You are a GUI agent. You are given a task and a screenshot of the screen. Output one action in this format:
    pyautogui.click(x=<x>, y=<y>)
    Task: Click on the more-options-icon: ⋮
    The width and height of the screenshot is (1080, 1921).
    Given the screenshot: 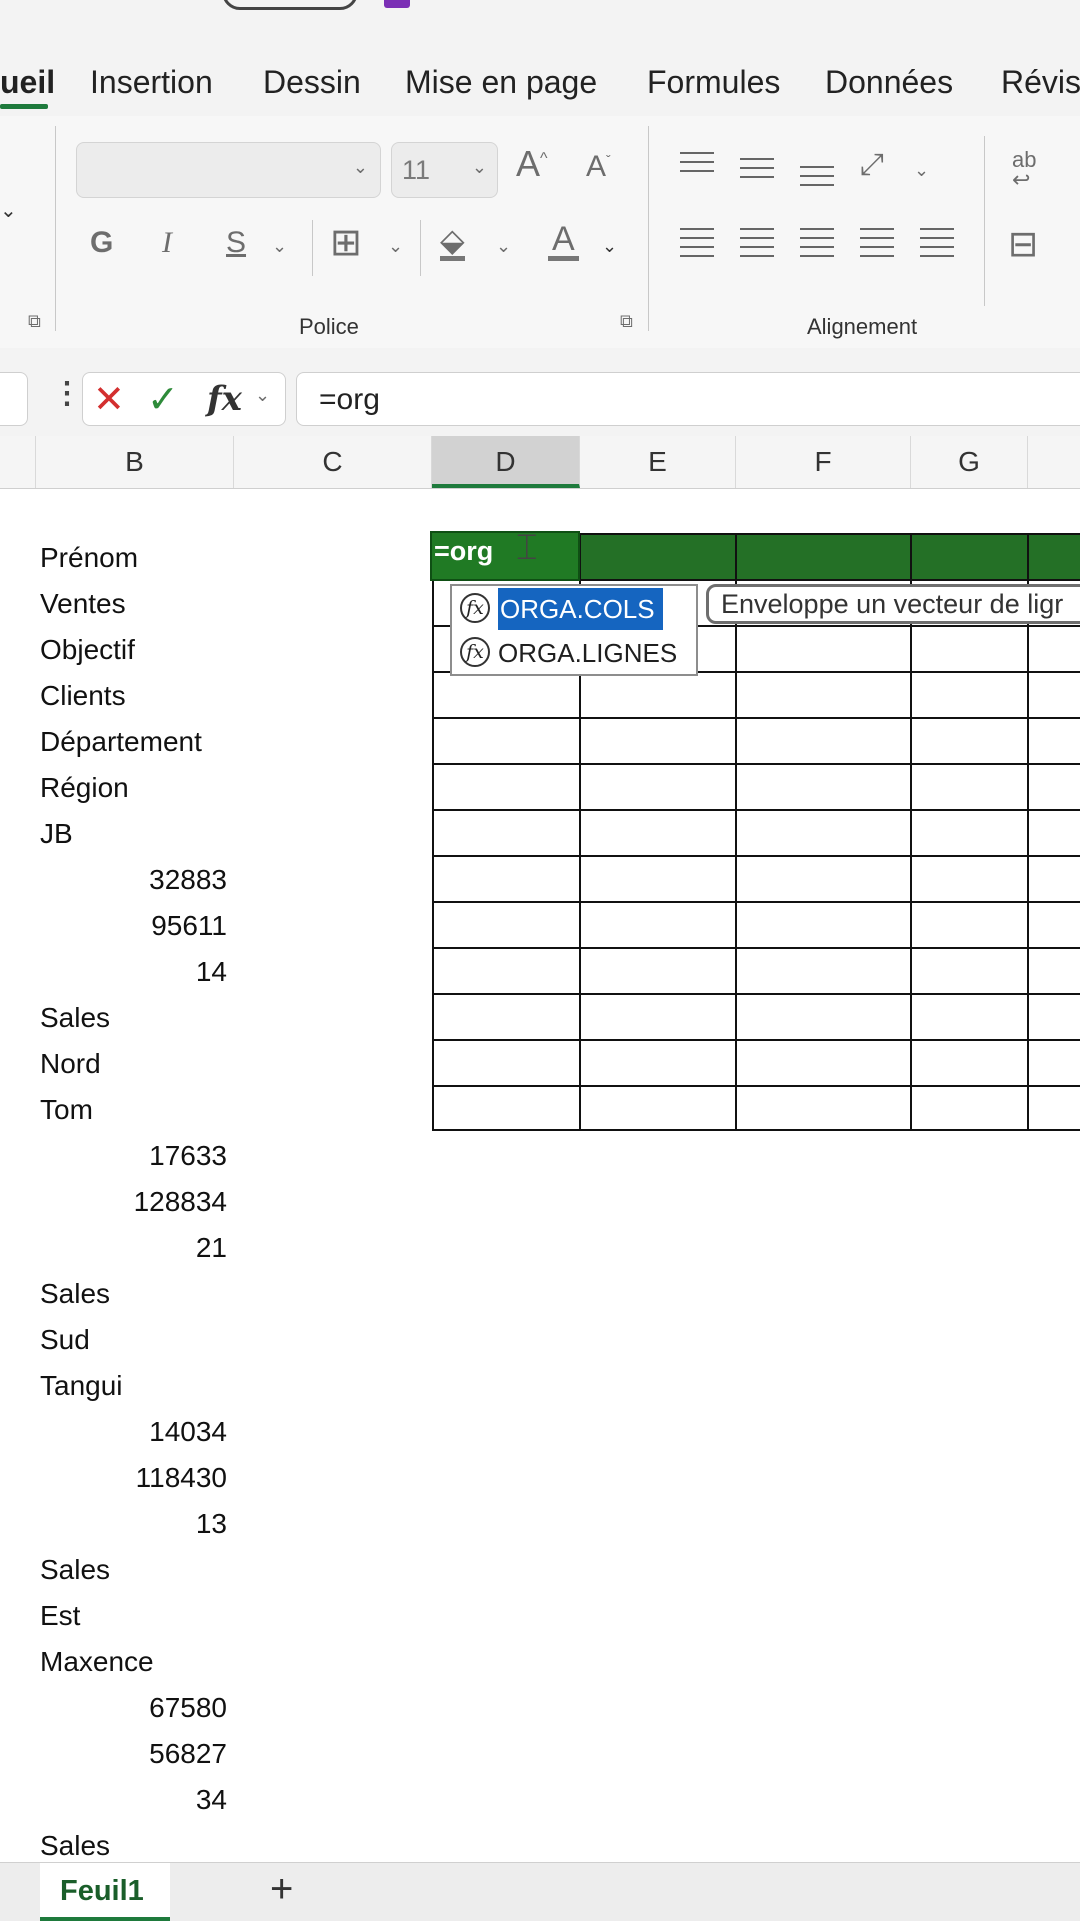 What is the action you would take?
    pyautogui.click(x=67, y=393)
    